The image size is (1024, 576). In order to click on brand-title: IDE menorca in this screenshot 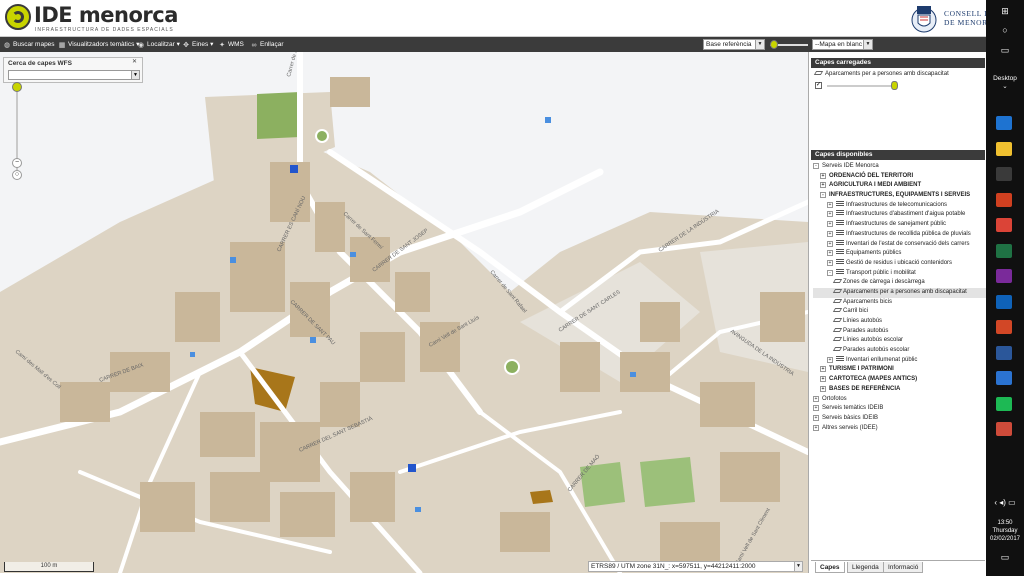, I will do `click(106, 15)`.